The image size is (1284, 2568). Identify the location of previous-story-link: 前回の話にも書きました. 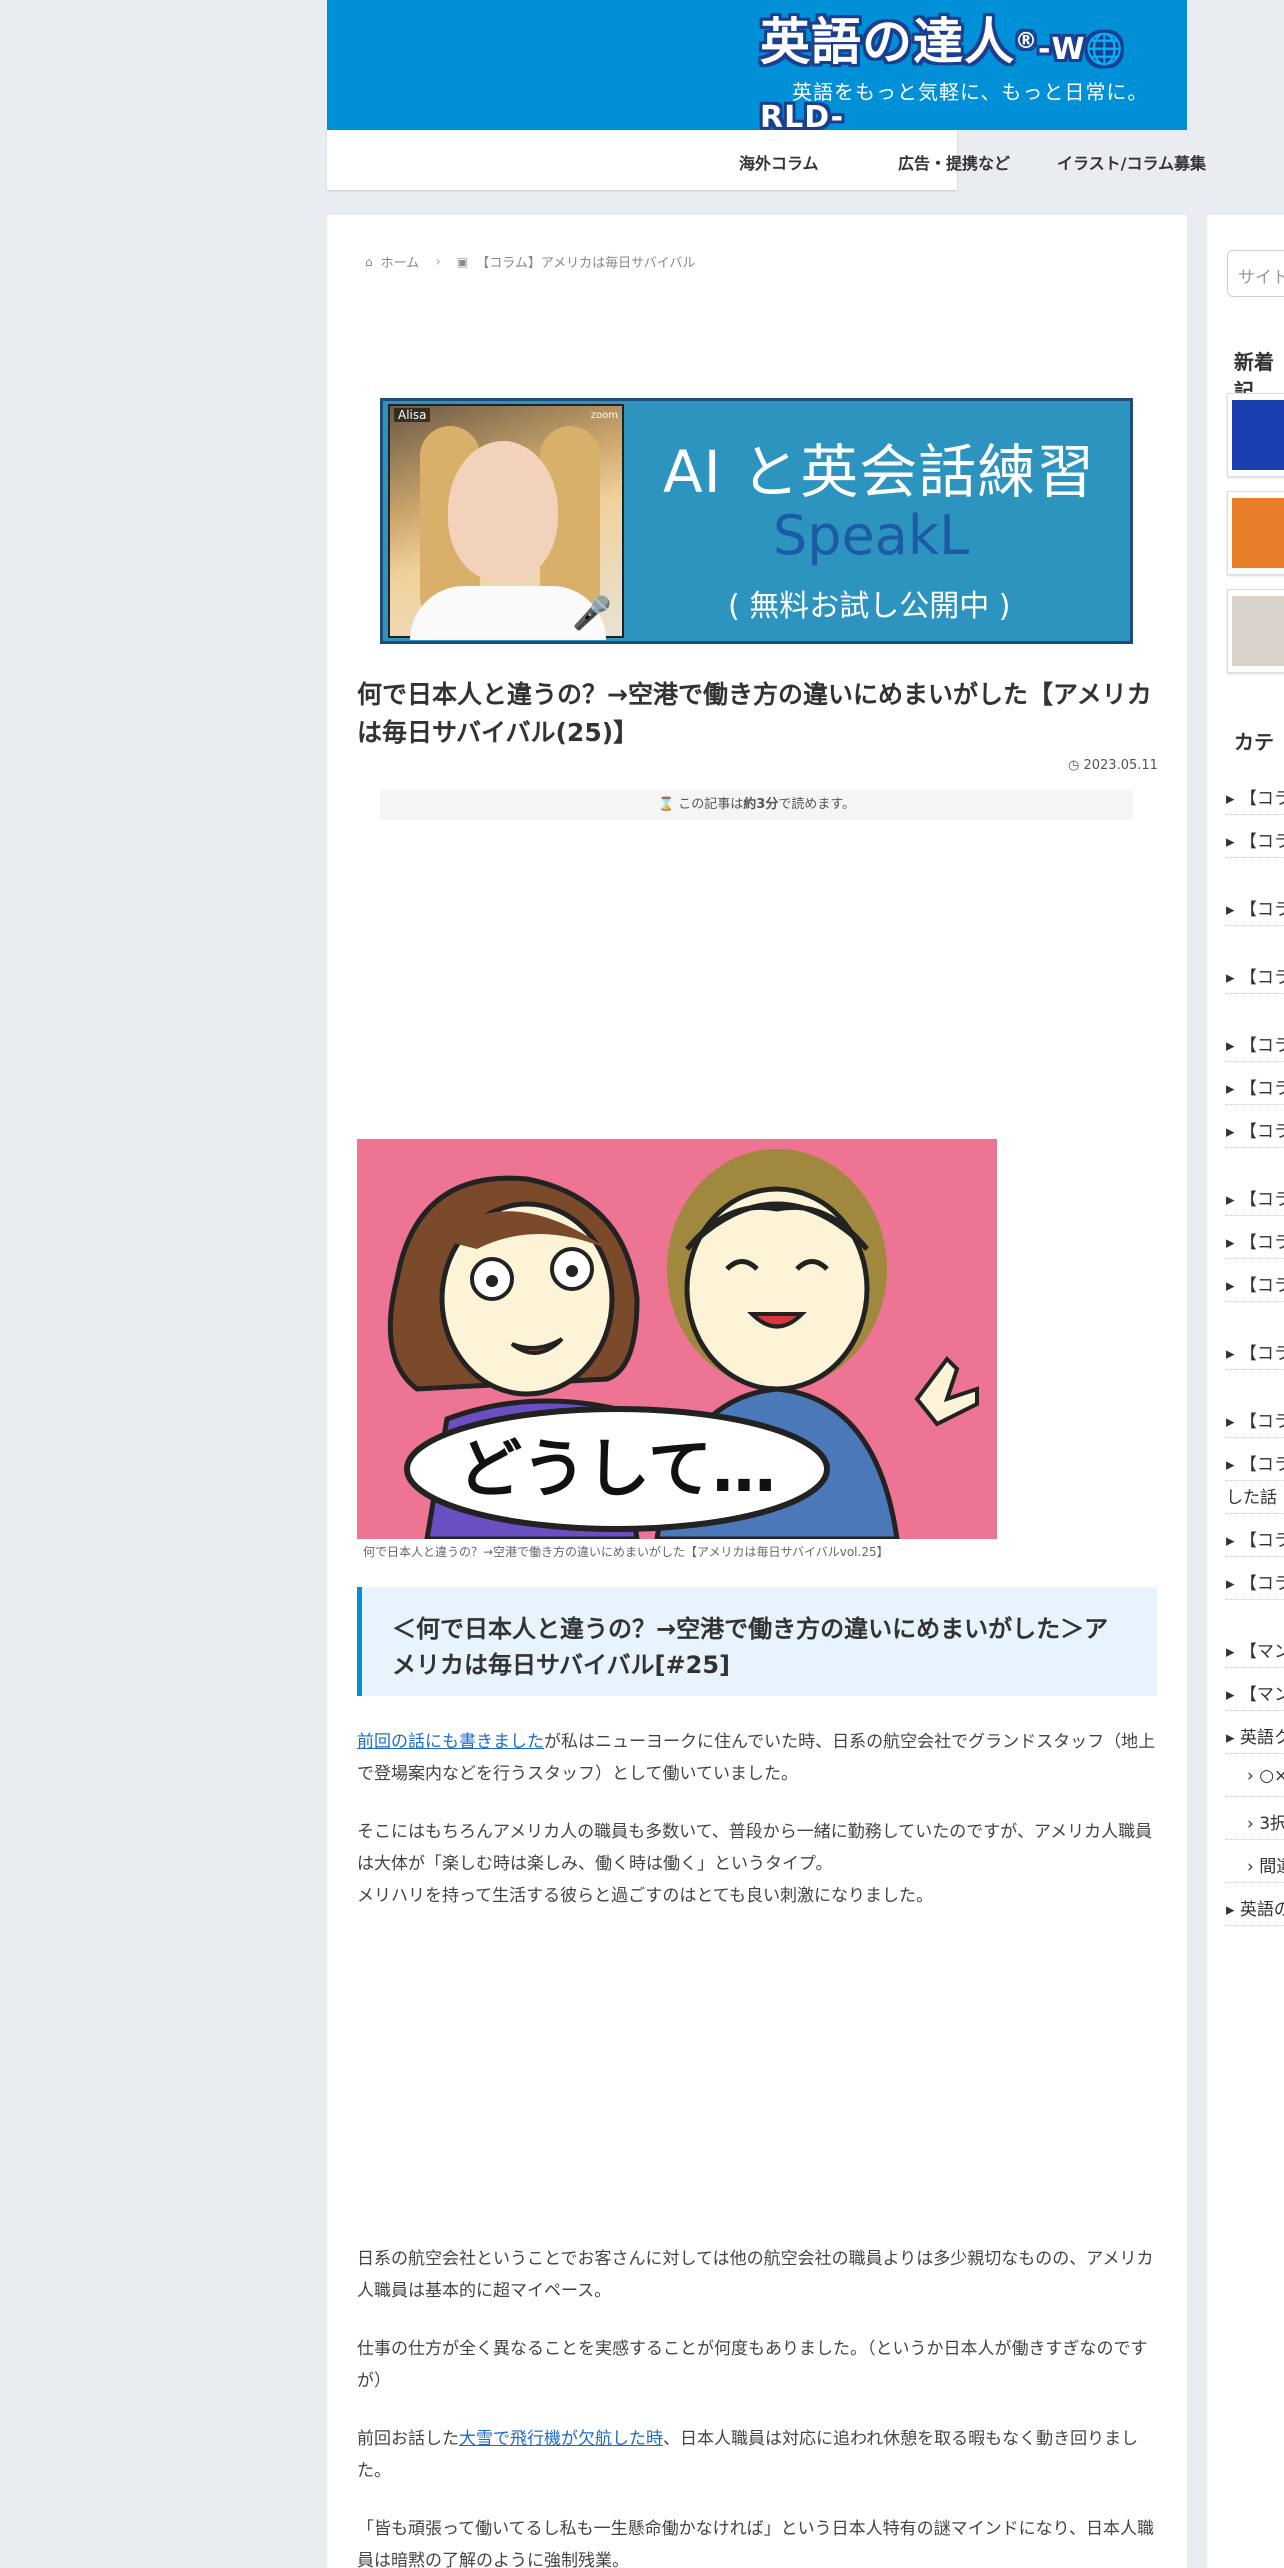
(450, 1742).